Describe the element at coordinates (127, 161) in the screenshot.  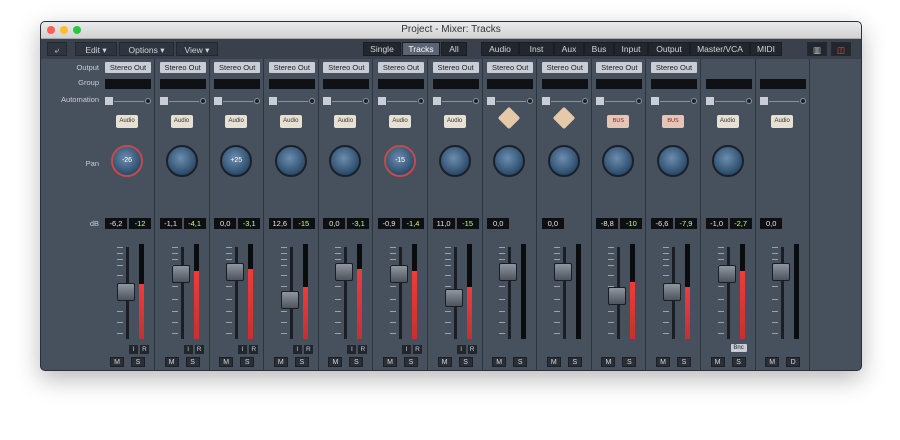
I see `pan-knob: -26` at that location.